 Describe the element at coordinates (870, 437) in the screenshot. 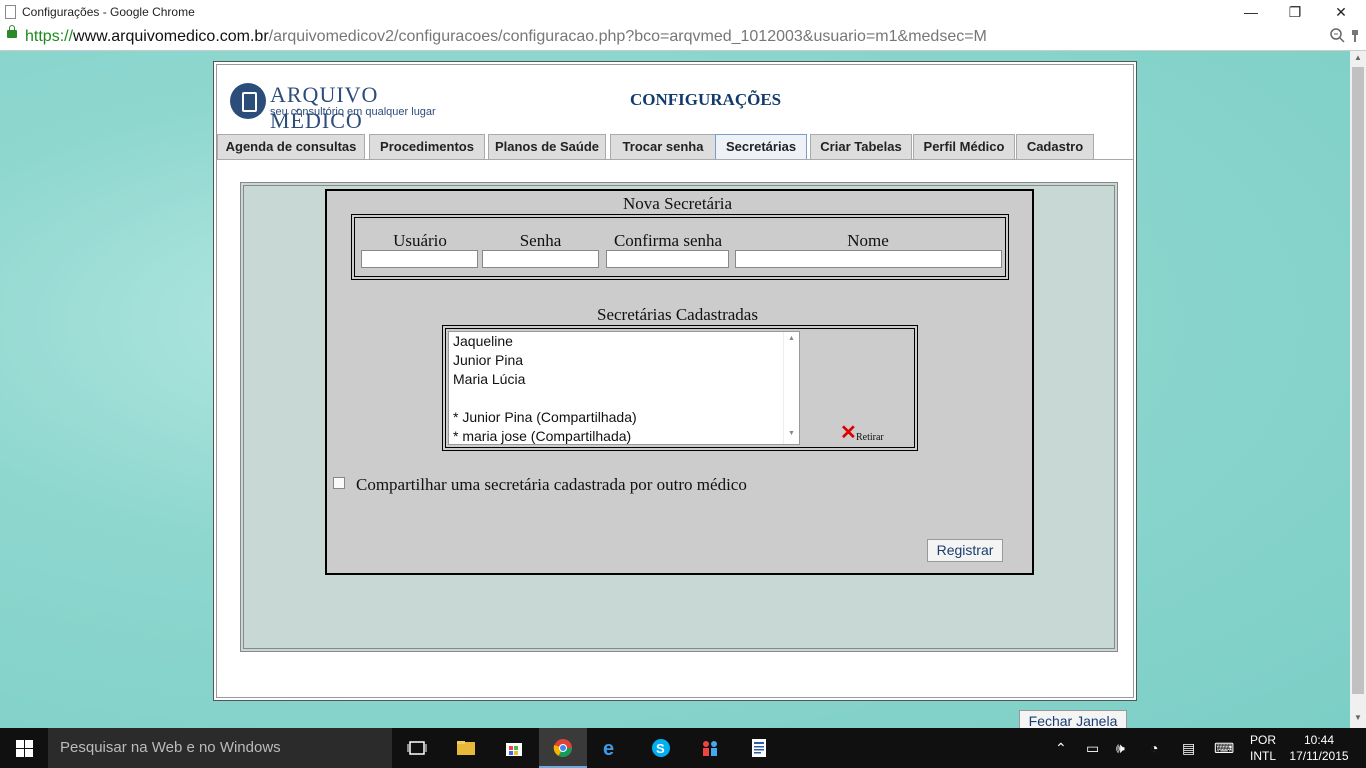

I see `remove-label: Retirar` at that location.